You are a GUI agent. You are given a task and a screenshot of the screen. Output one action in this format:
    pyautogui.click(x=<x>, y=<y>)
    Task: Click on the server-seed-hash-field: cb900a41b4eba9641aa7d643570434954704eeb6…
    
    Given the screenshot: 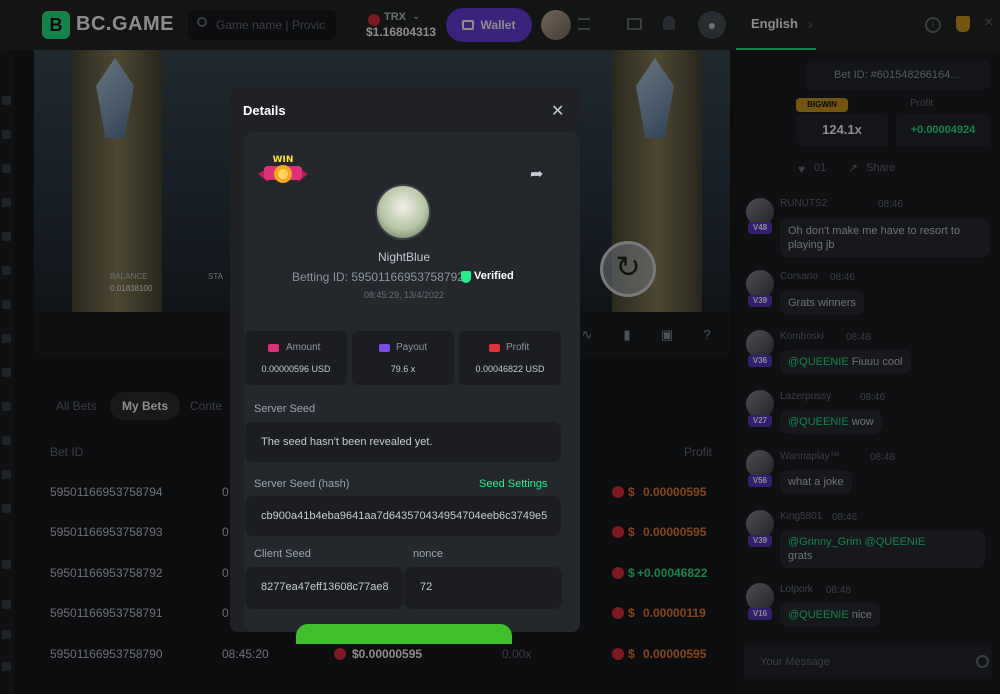 What is the action you would take?
    pyautogui.click(x=403, y=516)
    